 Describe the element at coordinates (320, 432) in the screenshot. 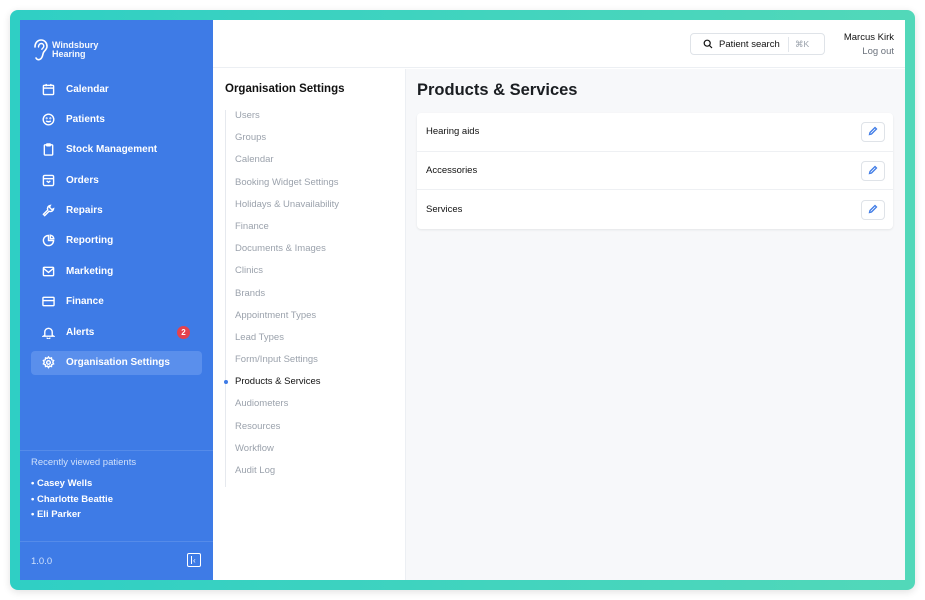

I see `settings-item-resources: Resources` at that location.